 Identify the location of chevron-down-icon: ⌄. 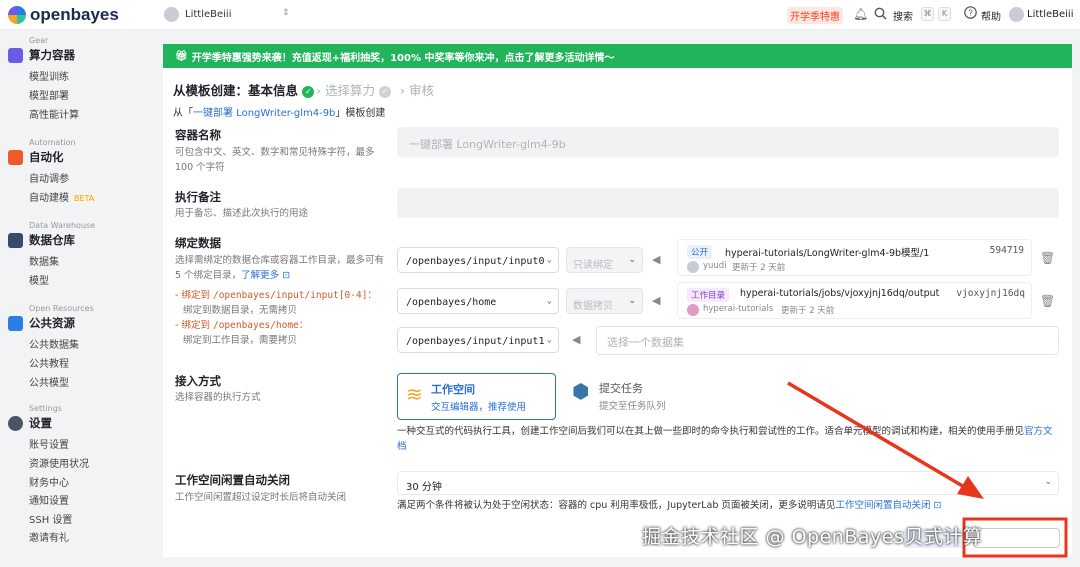
(632, 301).